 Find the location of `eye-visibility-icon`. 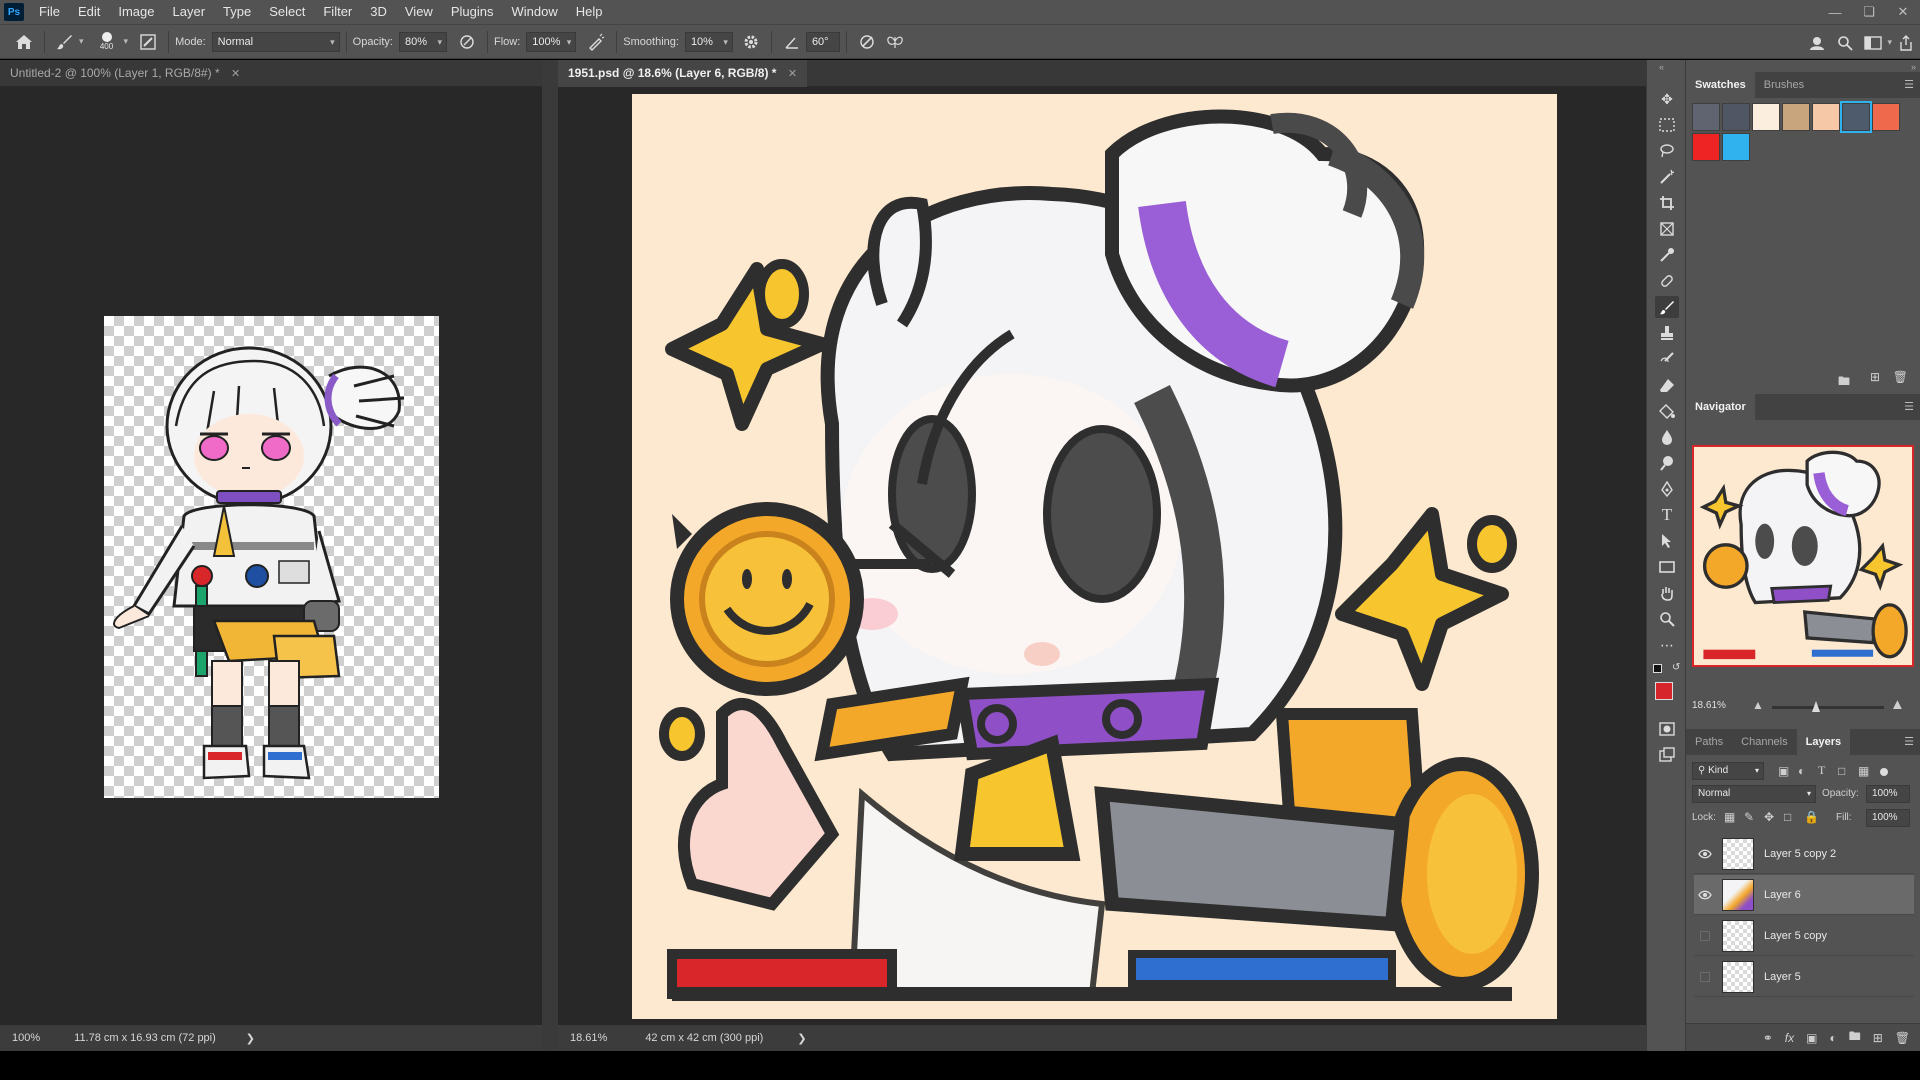

eye-visibility-icon is located at coordinates (1705, 854).